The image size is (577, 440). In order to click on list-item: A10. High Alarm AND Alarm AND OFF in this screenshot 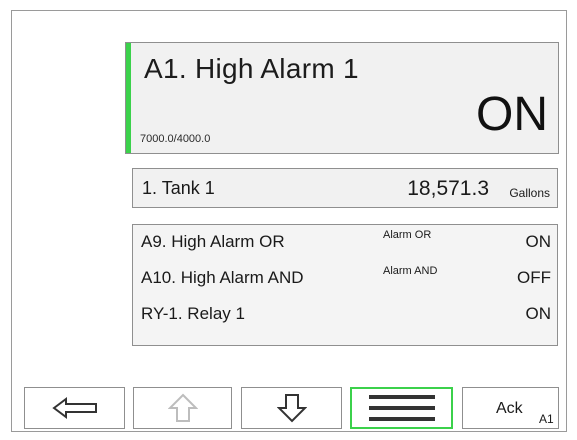, I will do `click(345, 279)`.